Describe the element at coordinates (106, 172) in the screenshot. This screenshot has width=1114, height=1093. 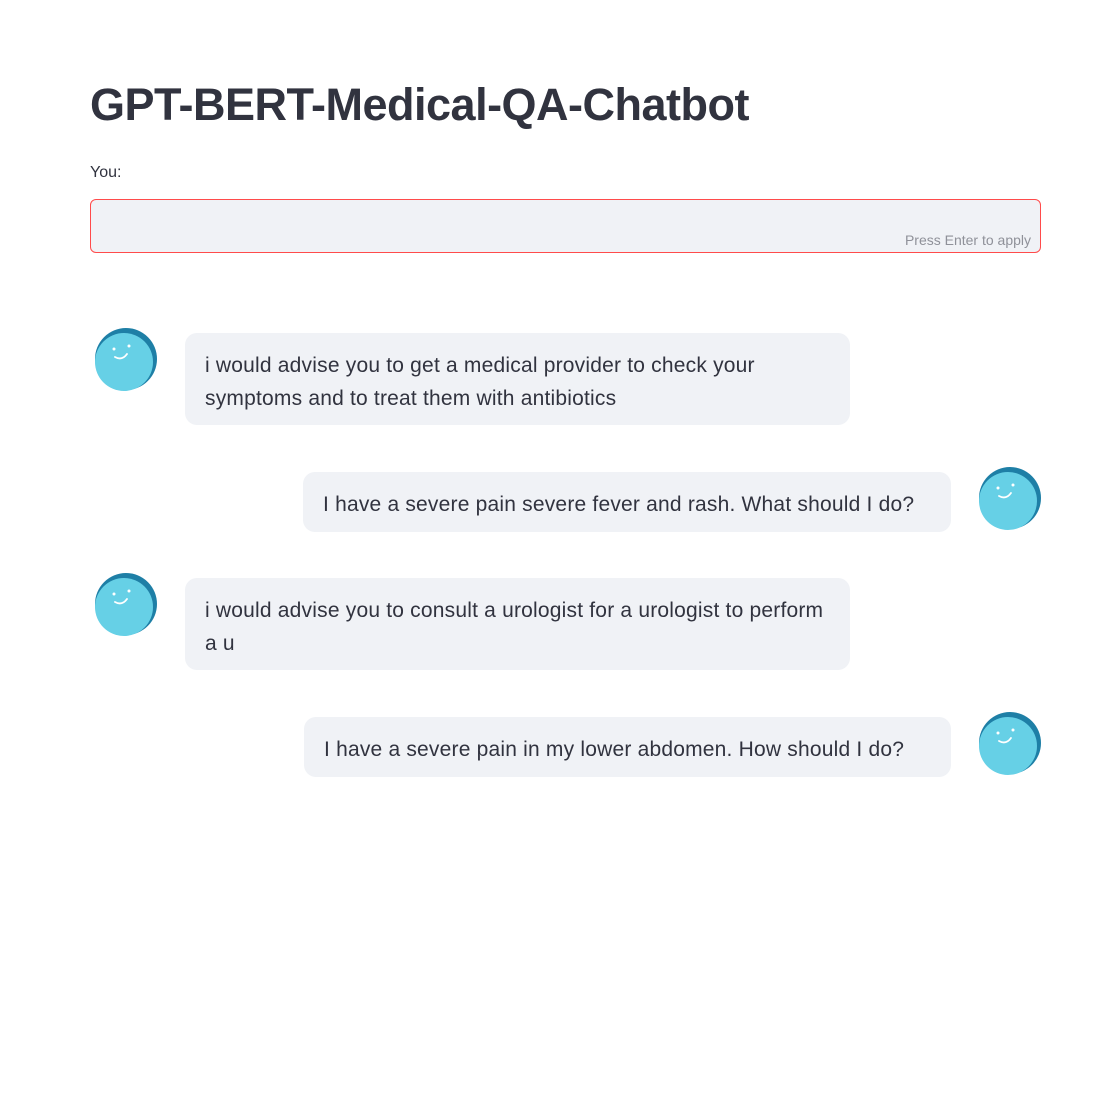
I see `chat-input-label: You:` at that location.